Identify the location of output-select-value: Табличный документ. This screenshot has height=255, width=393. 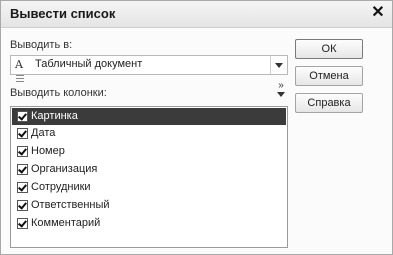
(89, 64).